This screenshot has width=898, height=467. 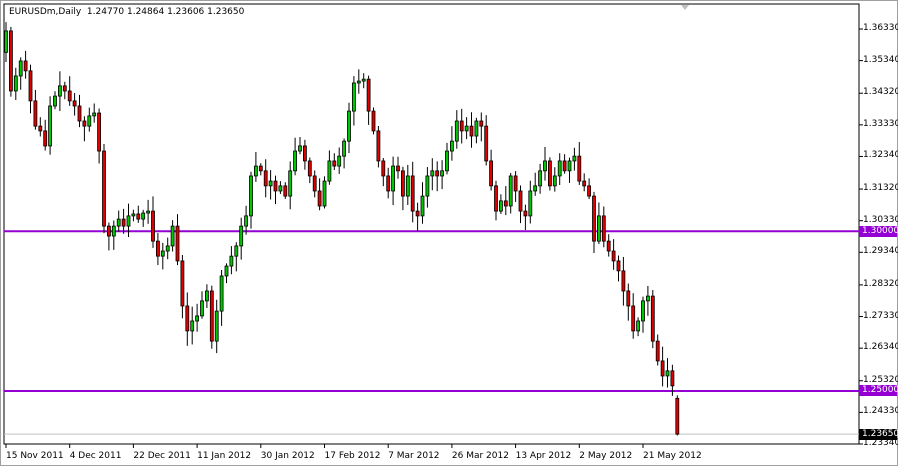 What do you see at coordinates (352, 456) in the screenshot?
I see `x-tick-label: 17 Feb 2012` at bounding box center [352, 456].